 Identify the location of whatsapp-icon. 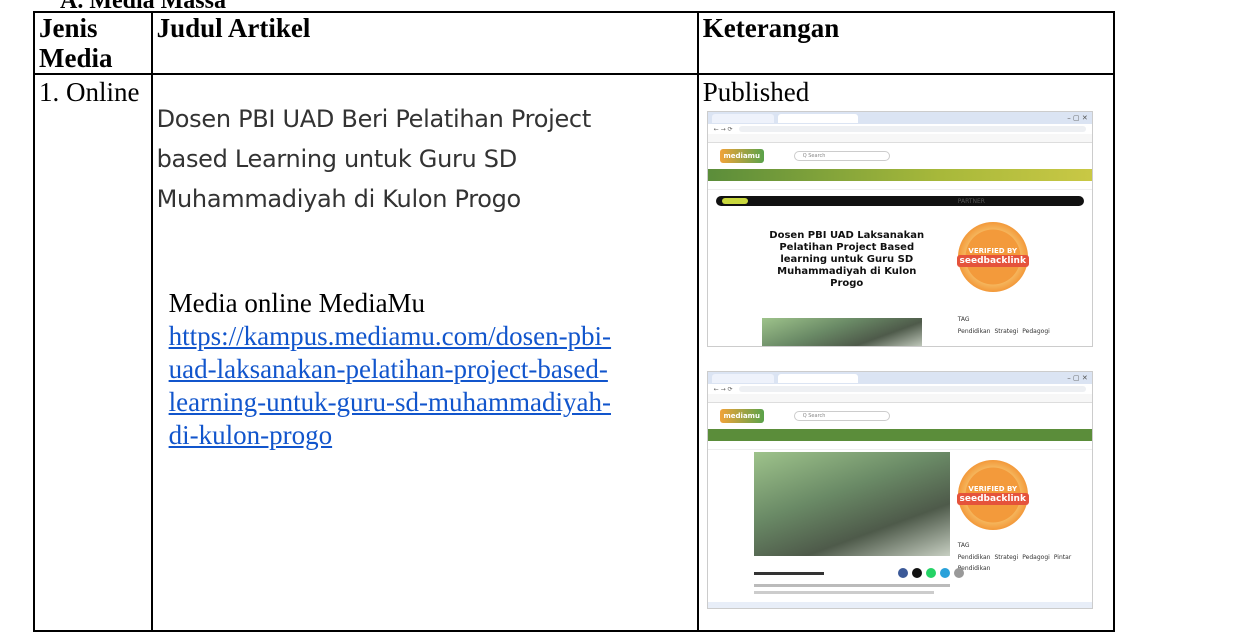
(930, 573).